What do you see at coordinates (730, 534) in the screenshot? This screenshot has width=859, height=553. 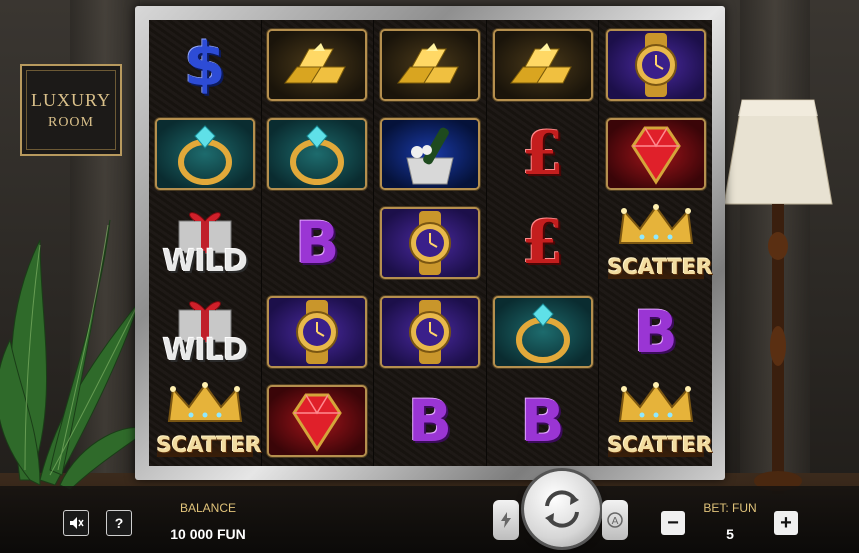 I see `bet-value: 5` at bounding box center [730, 534].